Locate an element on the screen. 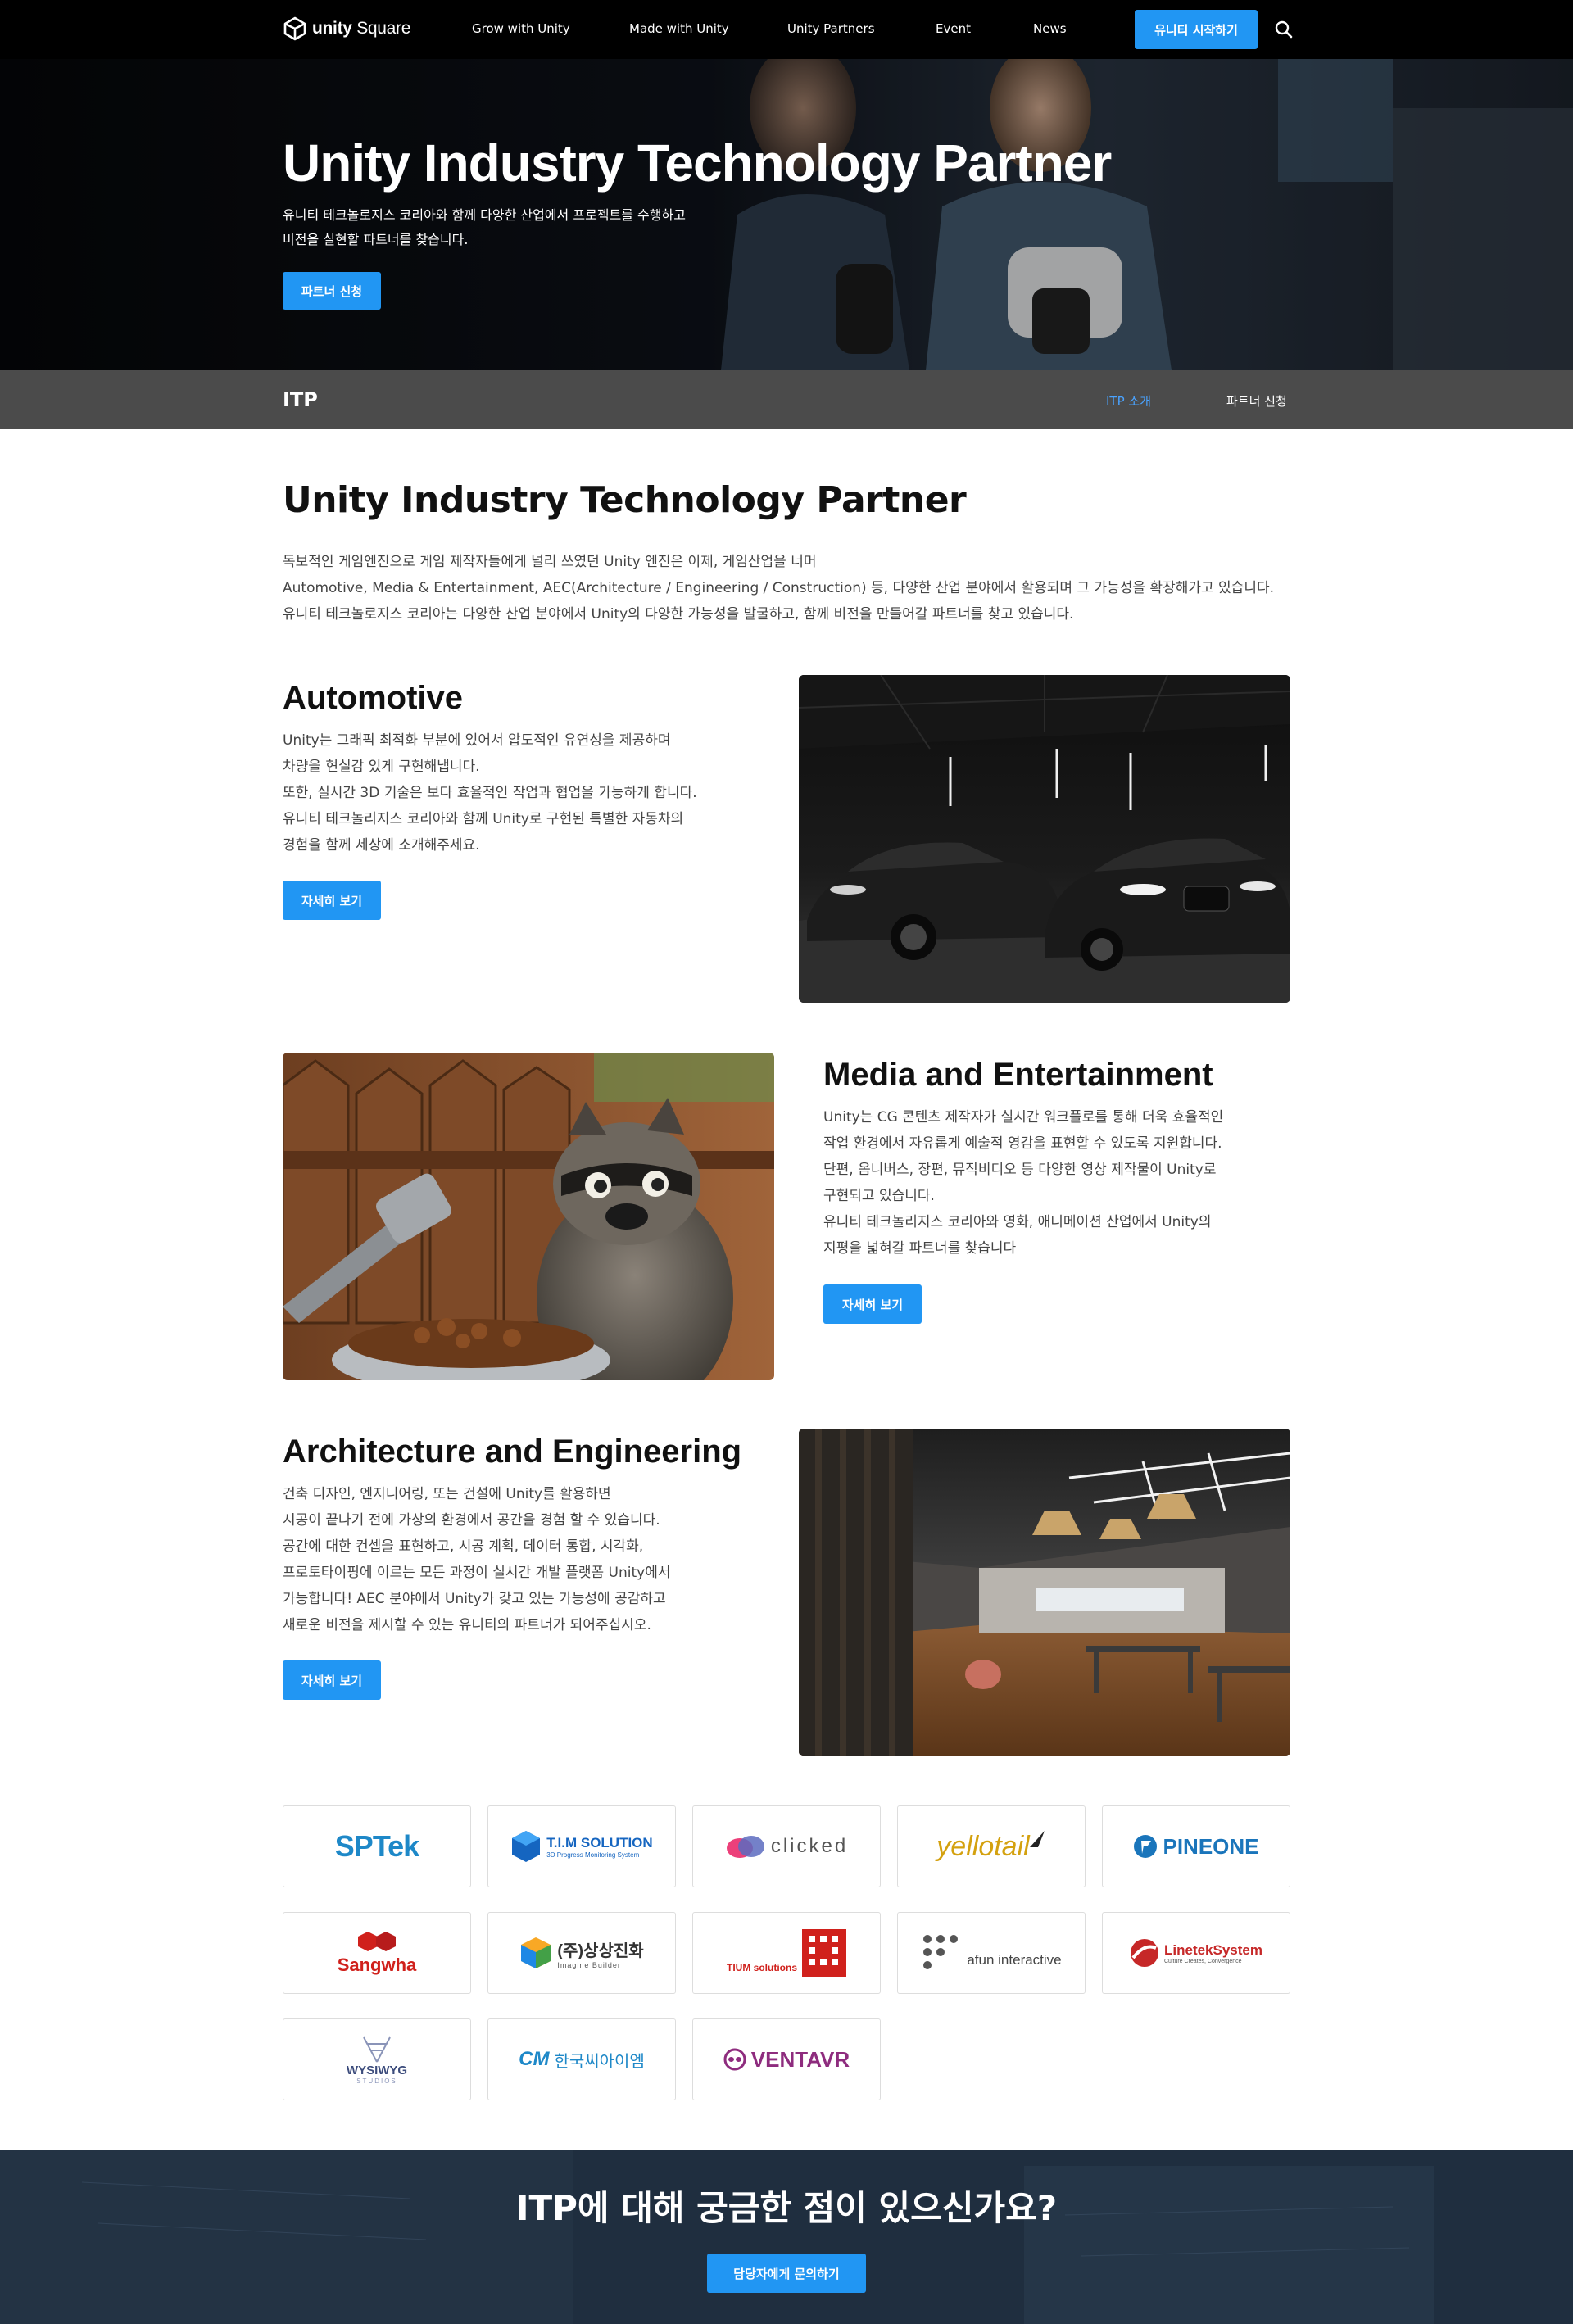  partner-logo-afun: afun interactive is located at coordinates (991, 1953).